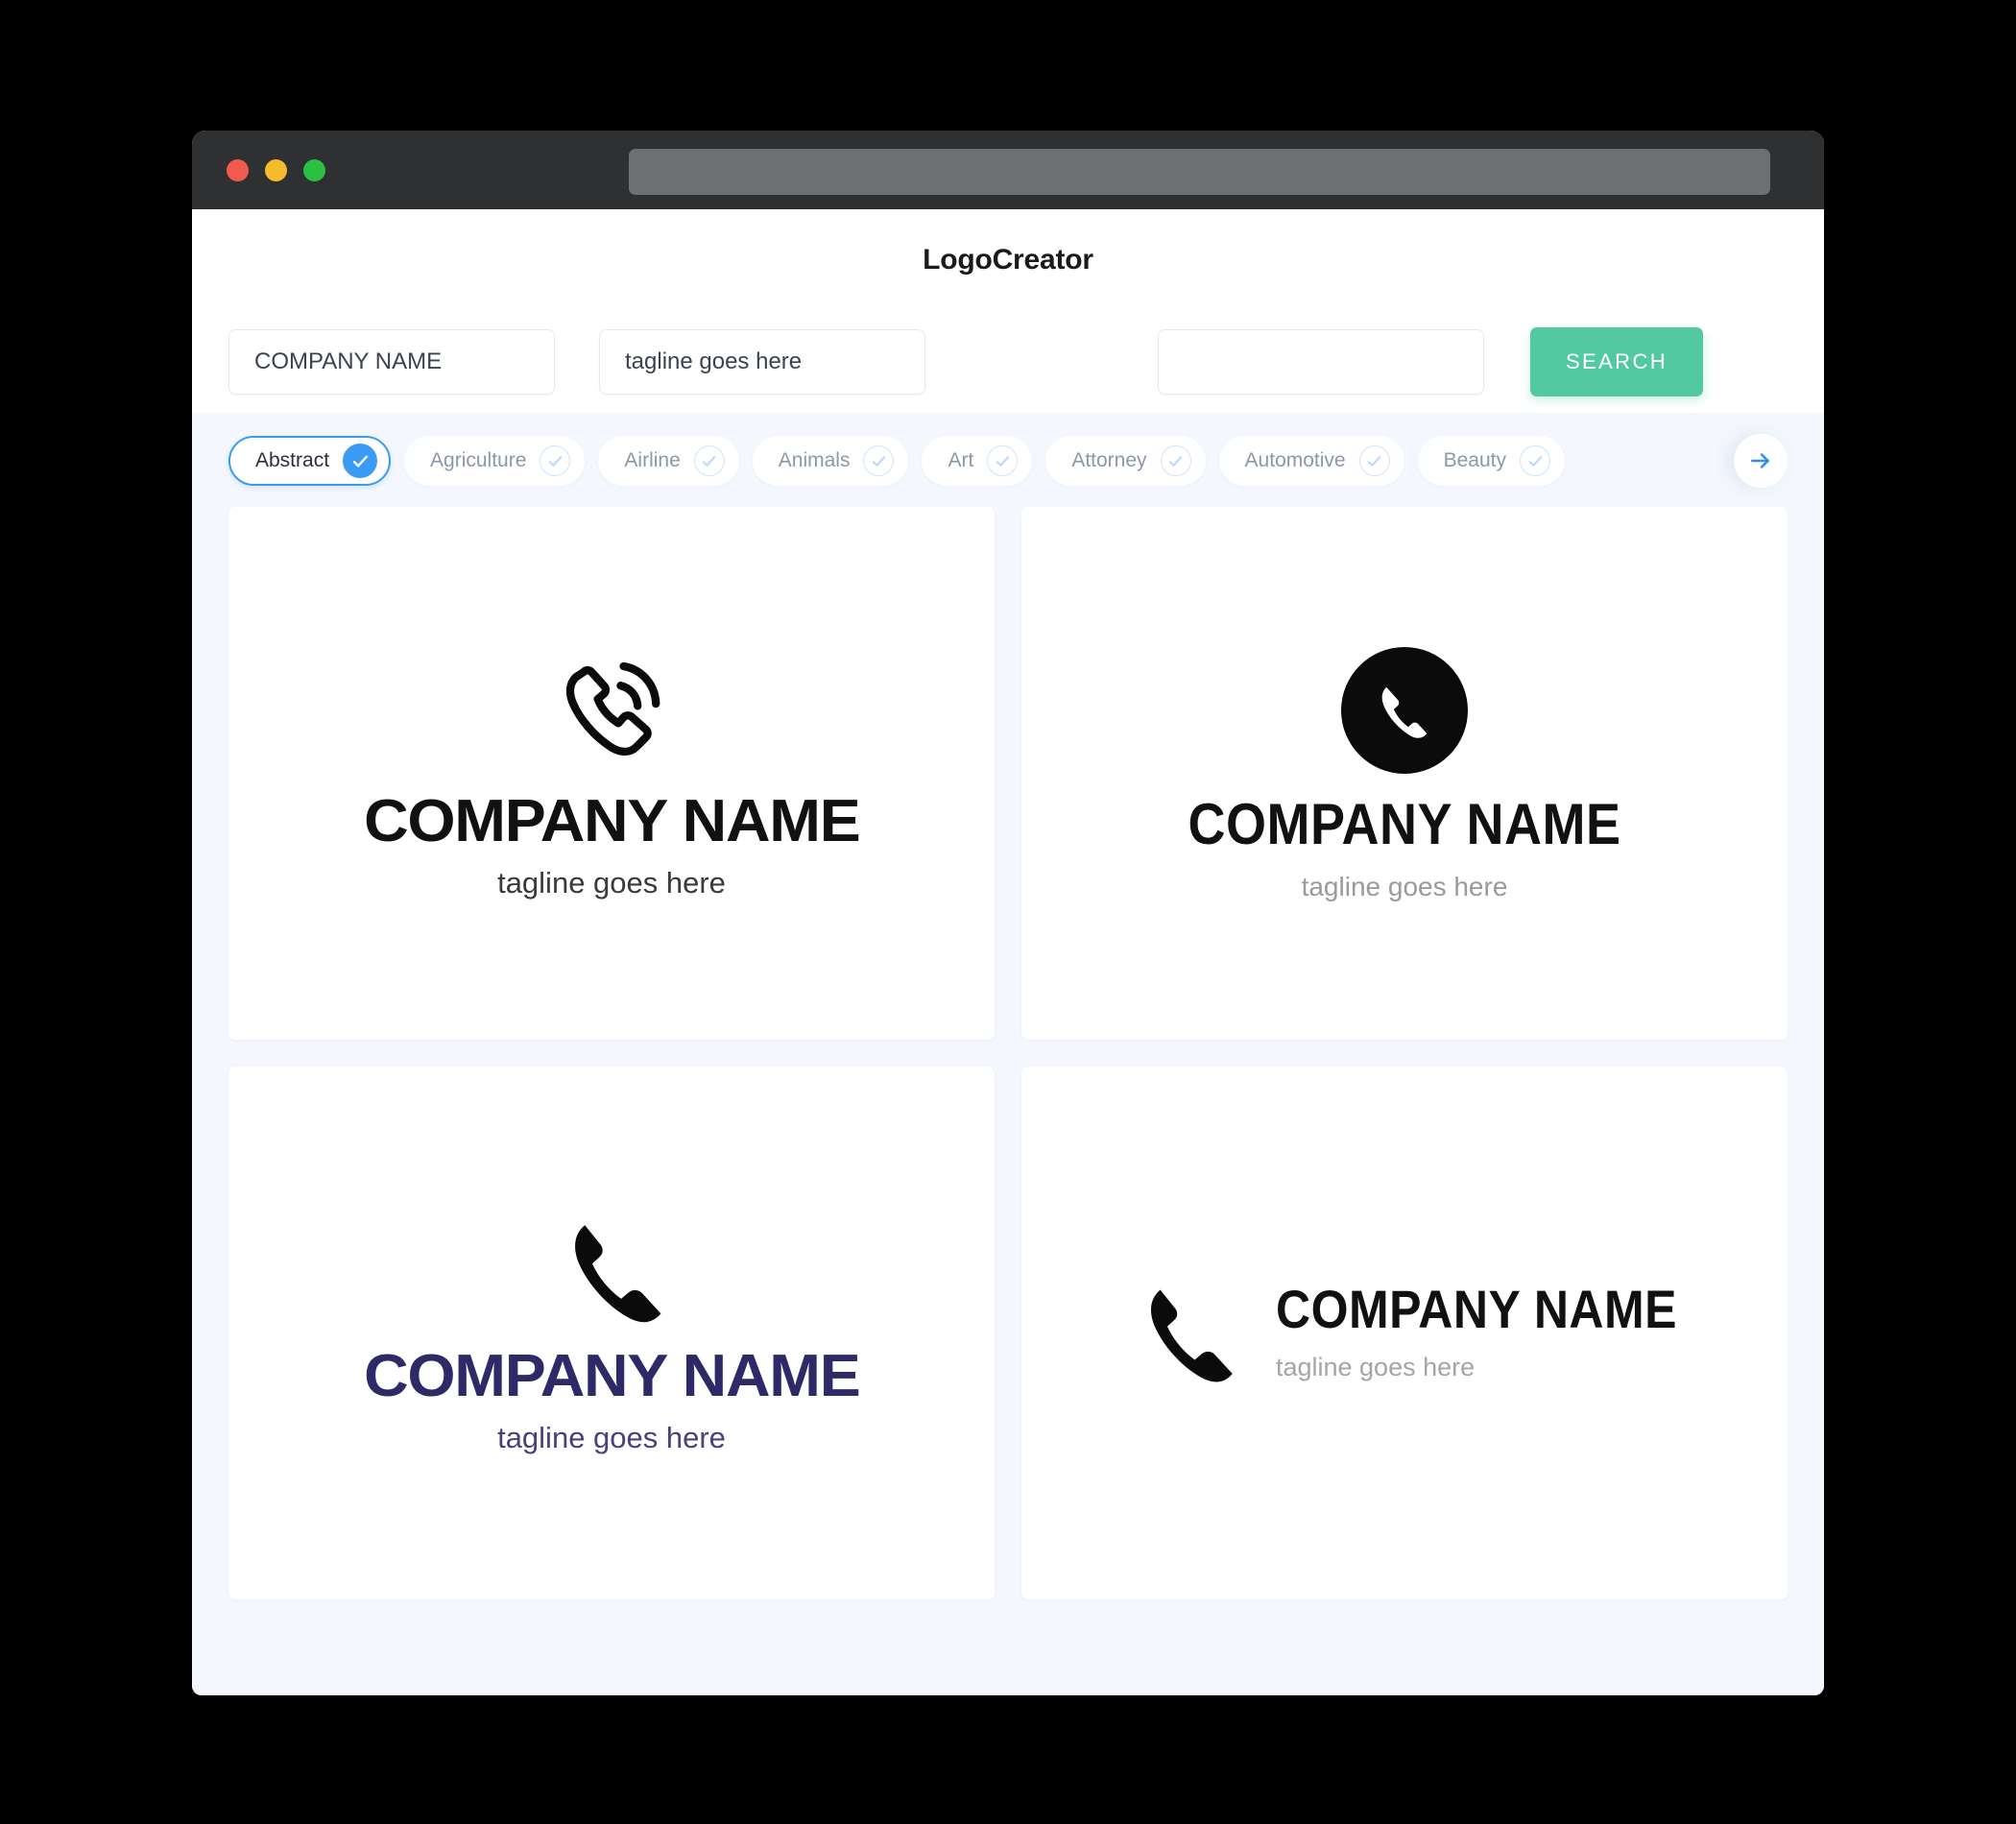 This screenshot has height=1824, width=2016. I want to click on check-filled-icon, so click(360, 461).